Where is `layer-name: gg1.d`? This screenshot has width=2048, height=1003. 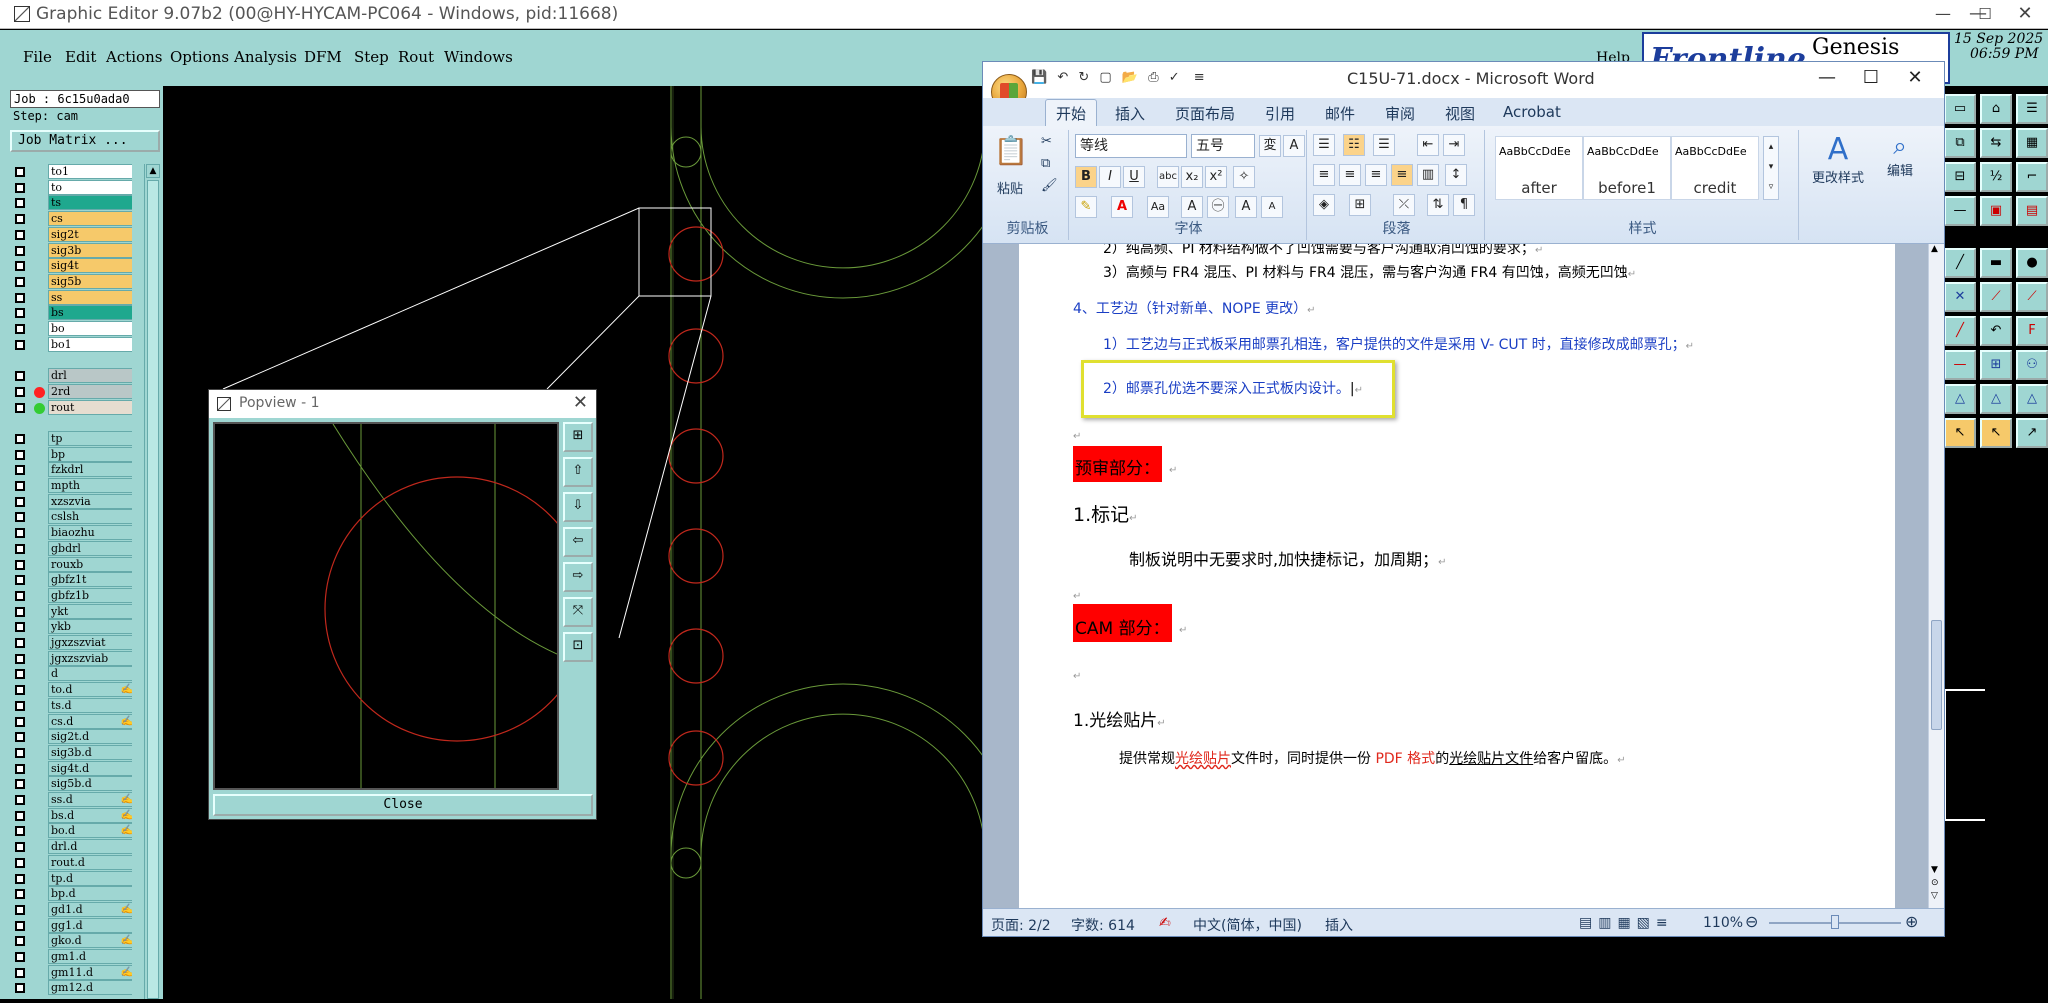
layer-name: gg1.d is located at coordinates (90, 925).